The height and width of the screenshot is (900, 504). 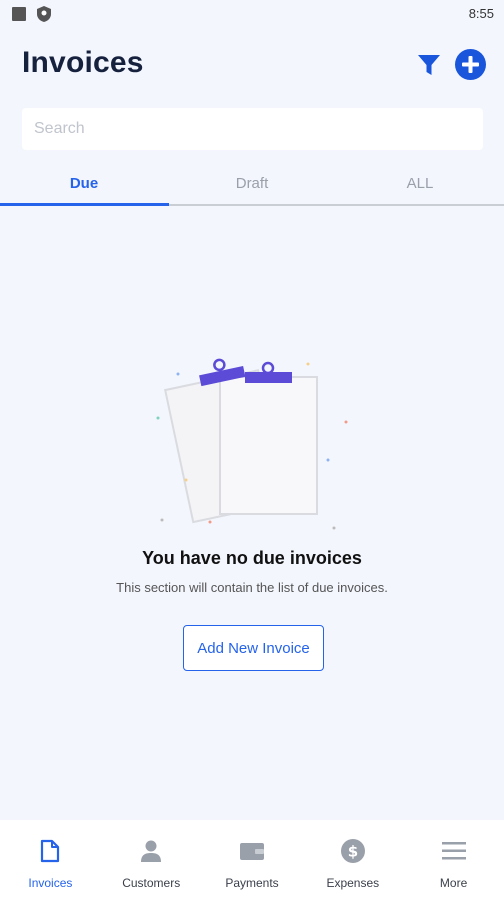 I want to click on plus-circle-icon, so click(x=470, y=64).